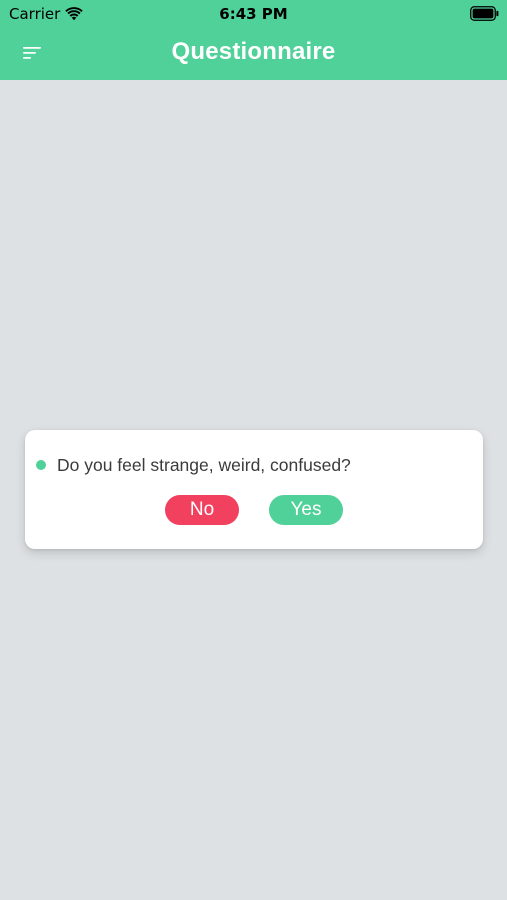  I want to click on status-bar: Carrier 6:43 PM, so click(253, 14).